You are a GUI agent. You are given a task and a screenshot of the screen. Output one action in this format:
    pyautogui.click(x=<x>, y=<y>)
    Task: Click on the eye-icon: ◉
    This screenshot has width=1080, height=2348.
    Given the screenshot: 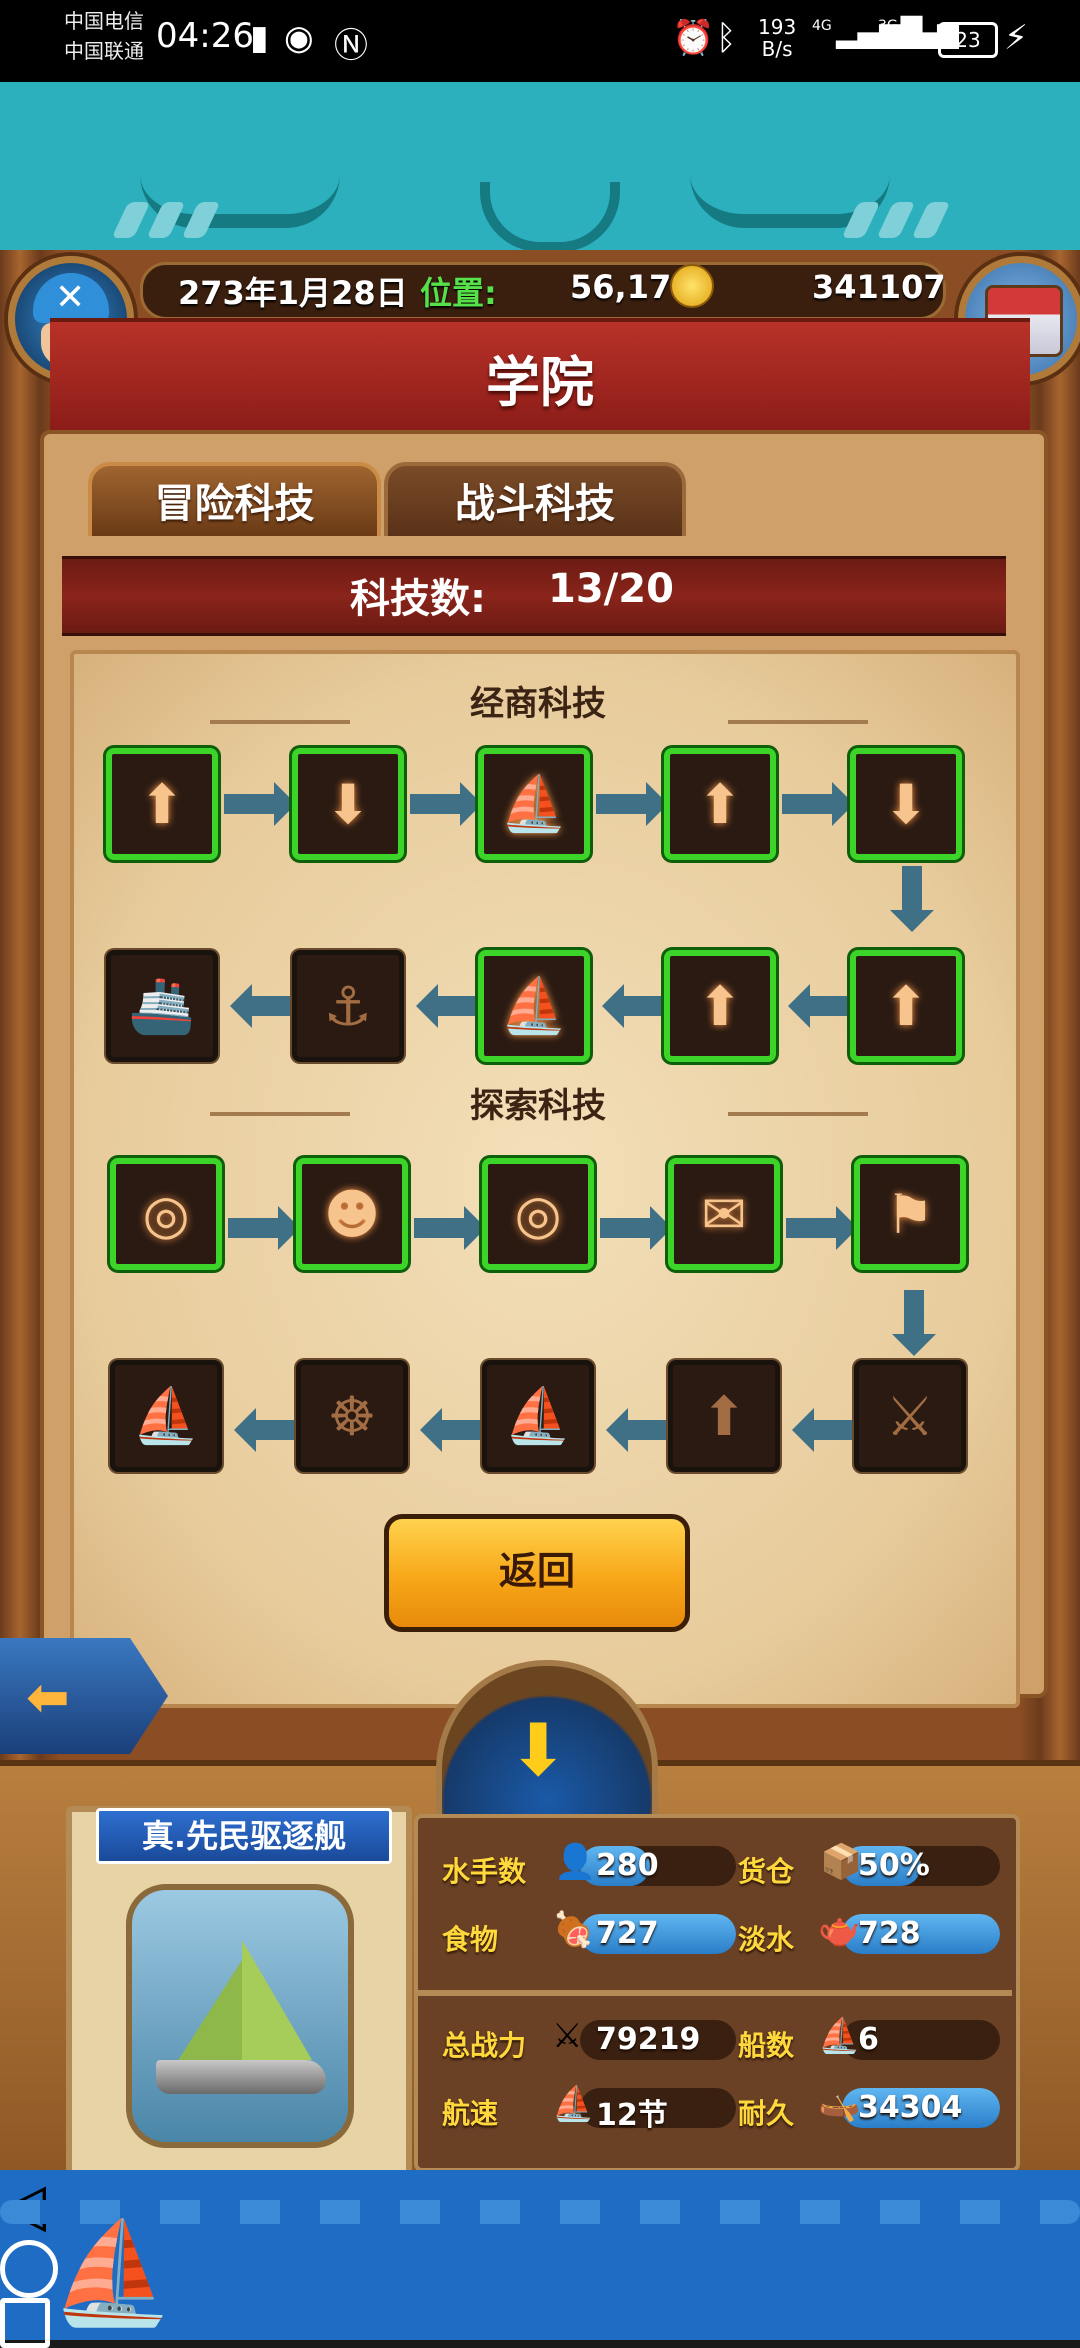 What is the action you would take?
    pyautogui.click(x=299, y=38)
    